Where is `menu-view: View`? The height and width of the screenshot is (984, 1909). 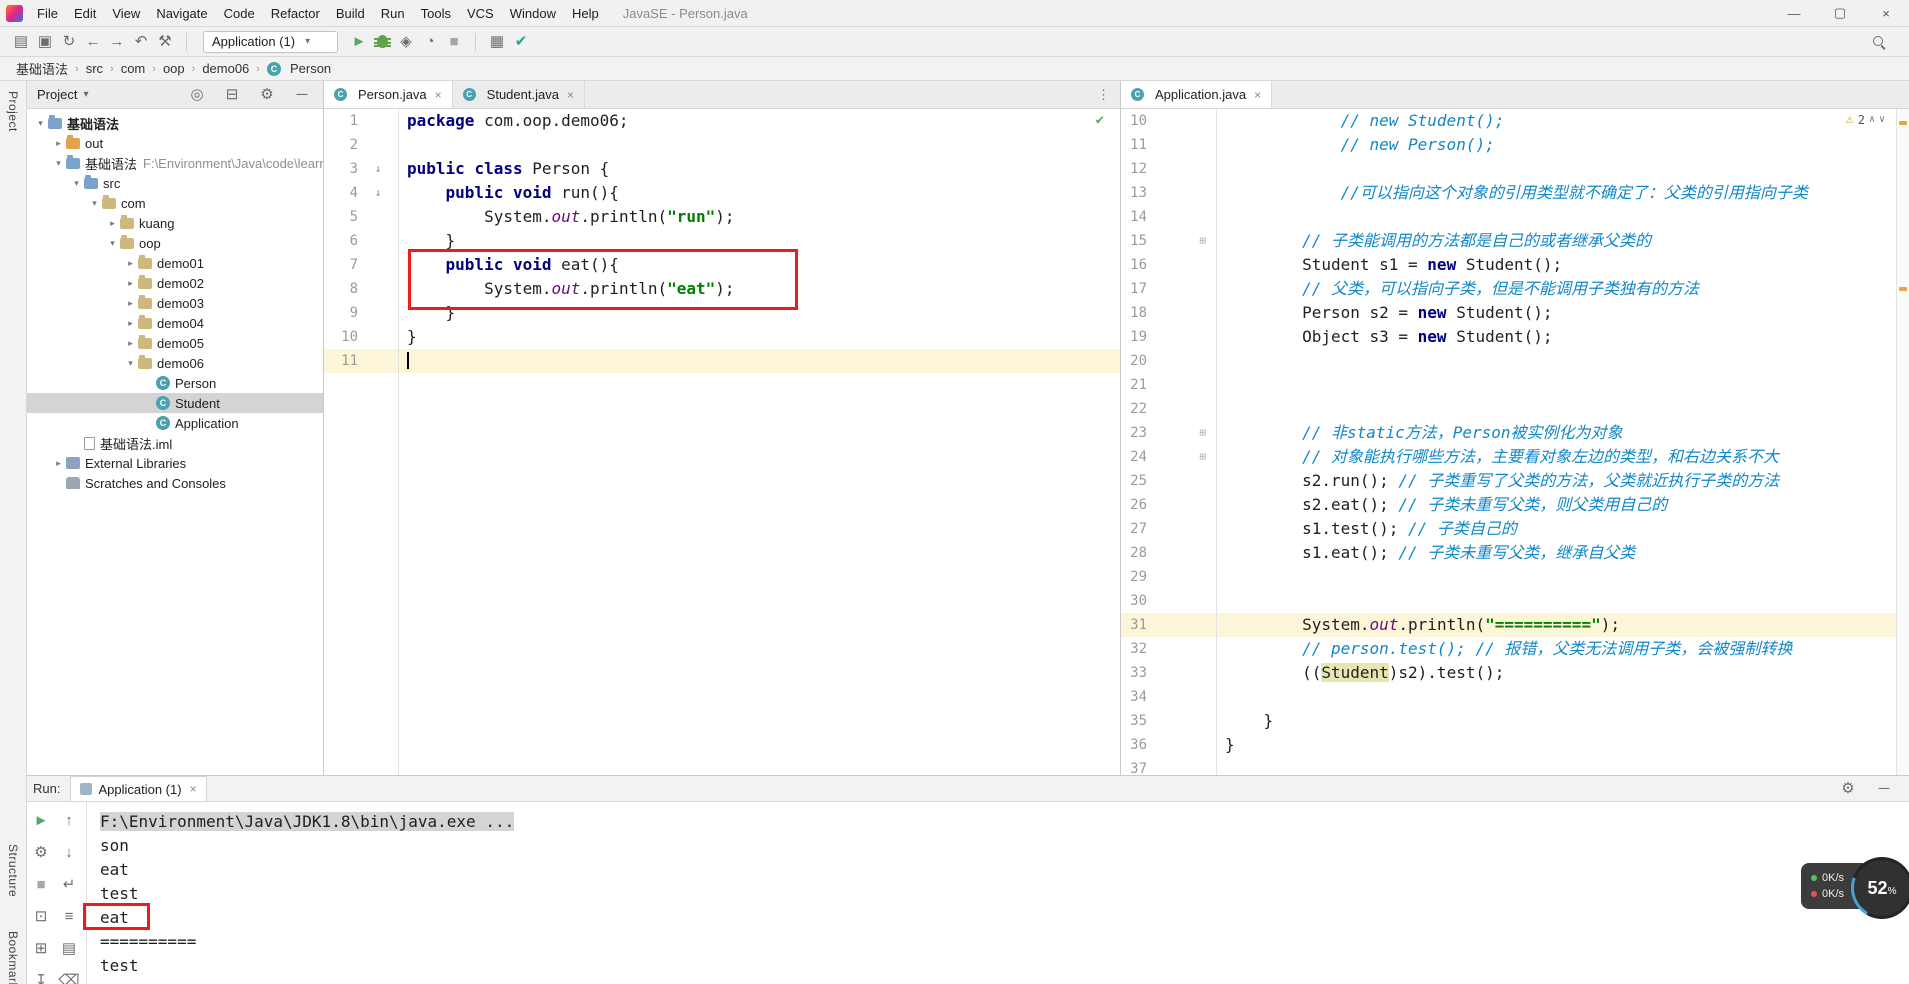
menu-view: View is located at coordinates (126, 13).